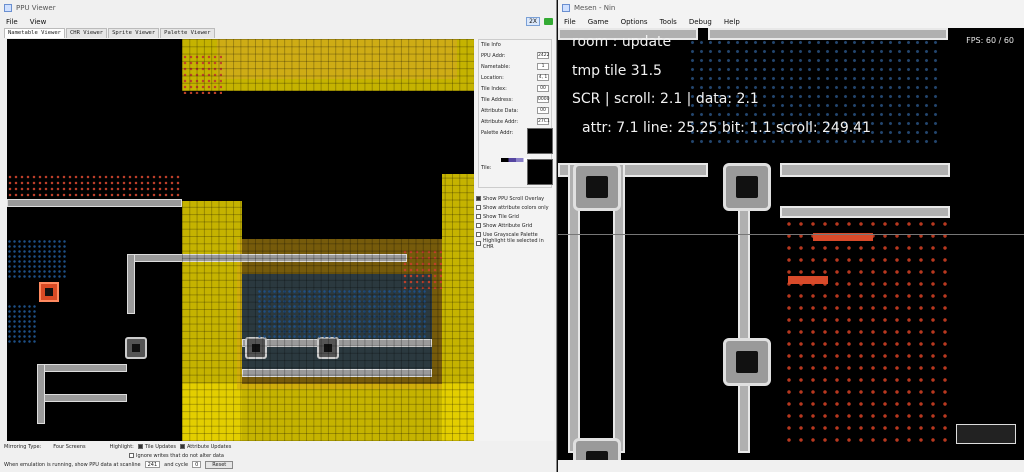 The width and height of the screenshot is (1024, 472). What do you see at coordinates (598, 22) in the screenshot?
I see `menu-game: Game` at bounding box center [598, 22].